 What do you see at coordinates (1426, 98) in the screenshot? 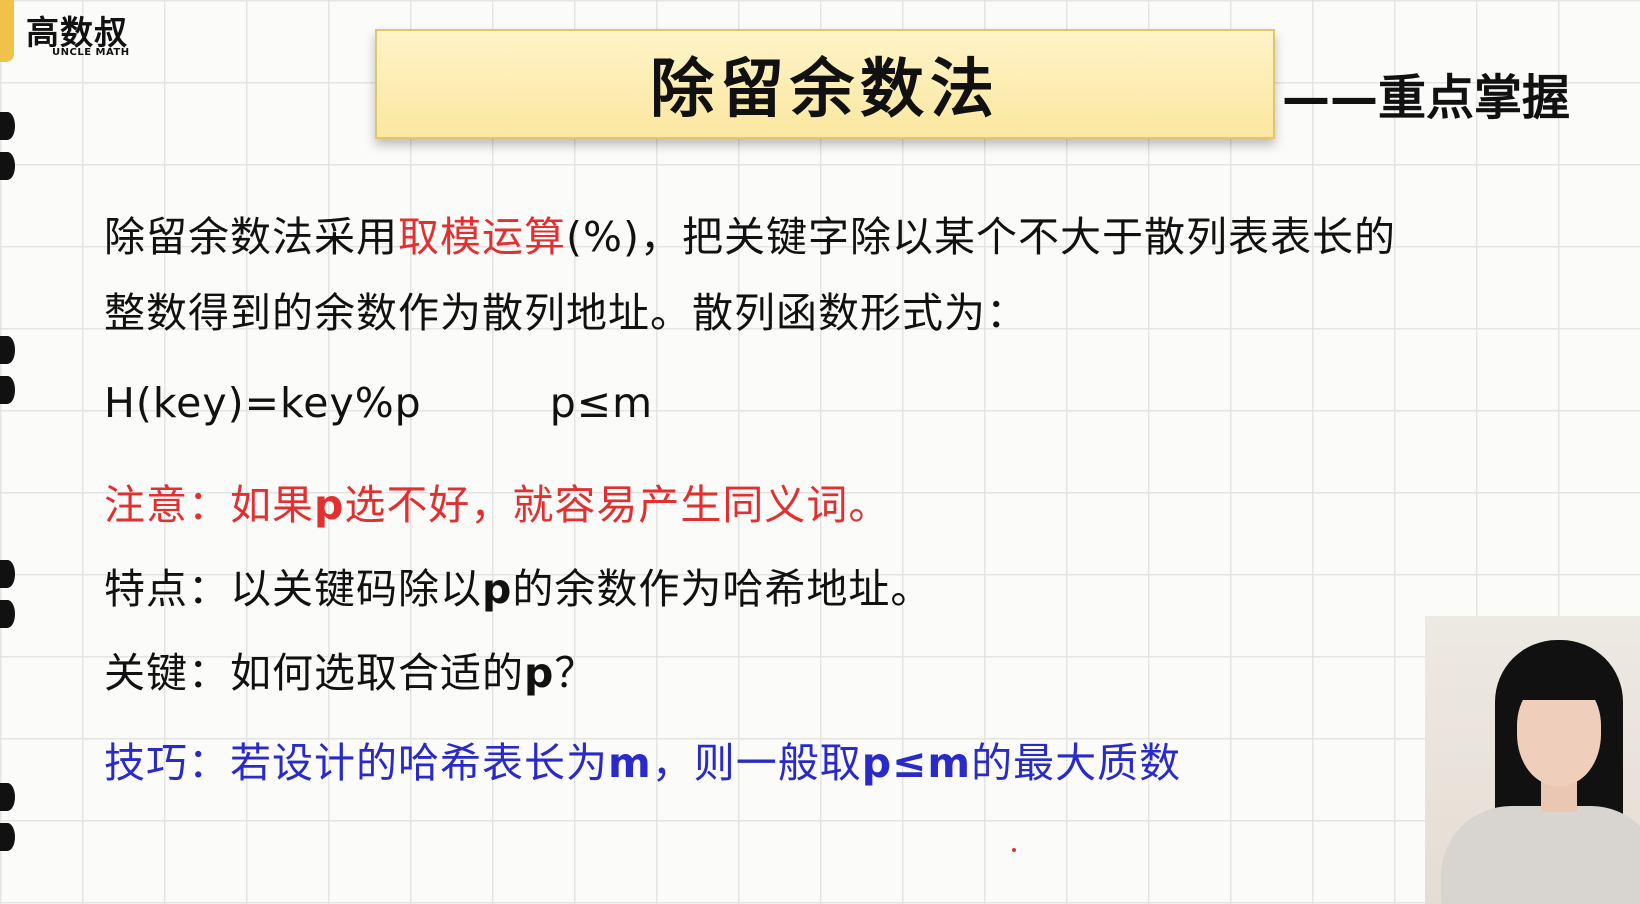
I see `page-subtitle: ——重点掌握` at bounding box center [1426, 98].